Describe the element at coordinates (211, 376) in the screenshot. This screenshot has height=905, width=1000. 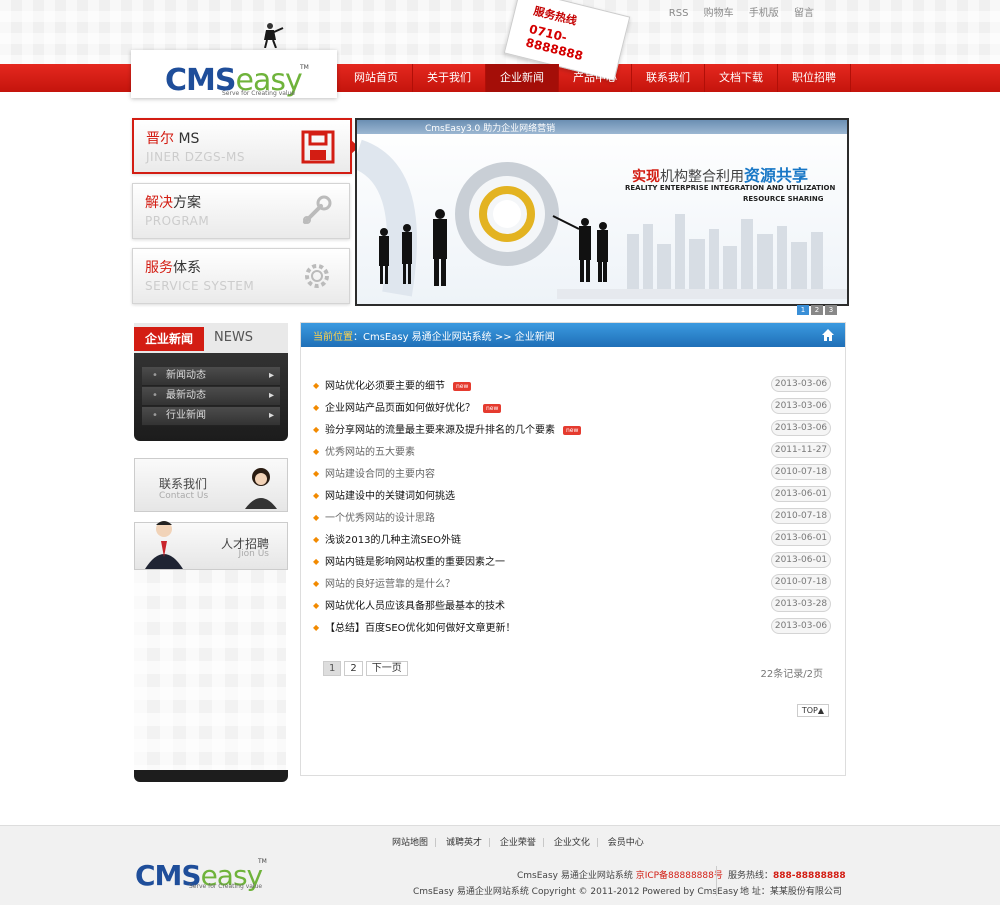
I see `left-news-item: • 新闻动态 ▸` at that location.